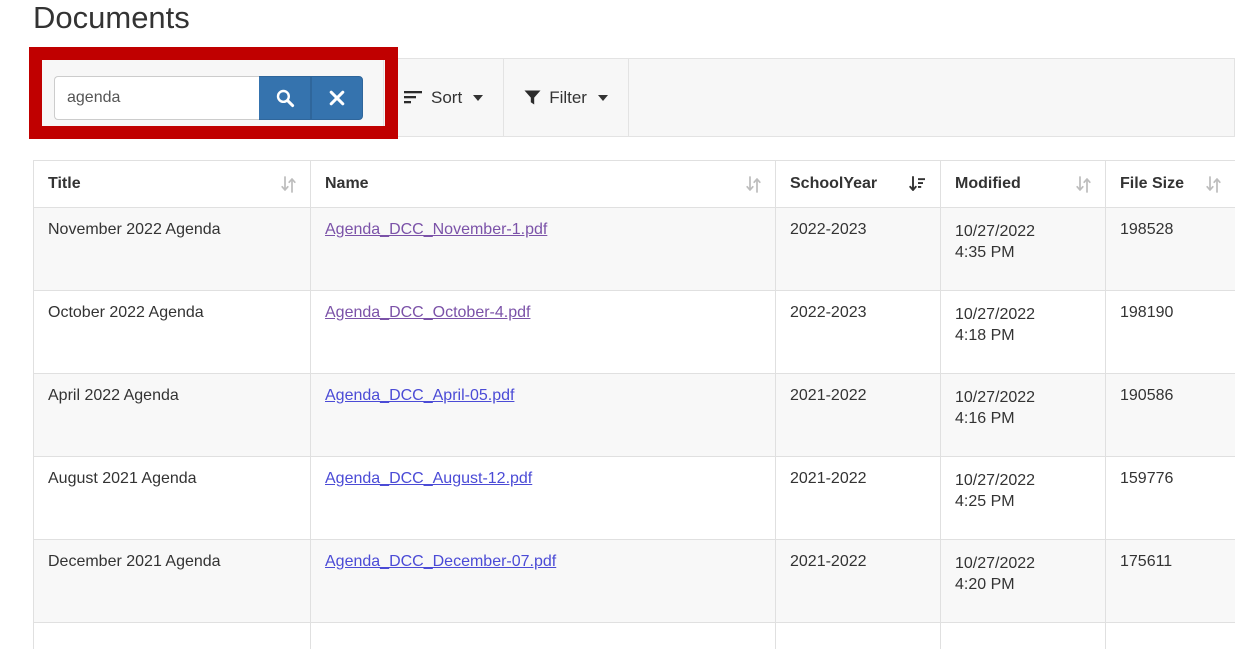  What do you see at coordinates (985, 584) in the screenshot?
I see `modified-time: 4:20 PM` at bounding box center [985, 584].